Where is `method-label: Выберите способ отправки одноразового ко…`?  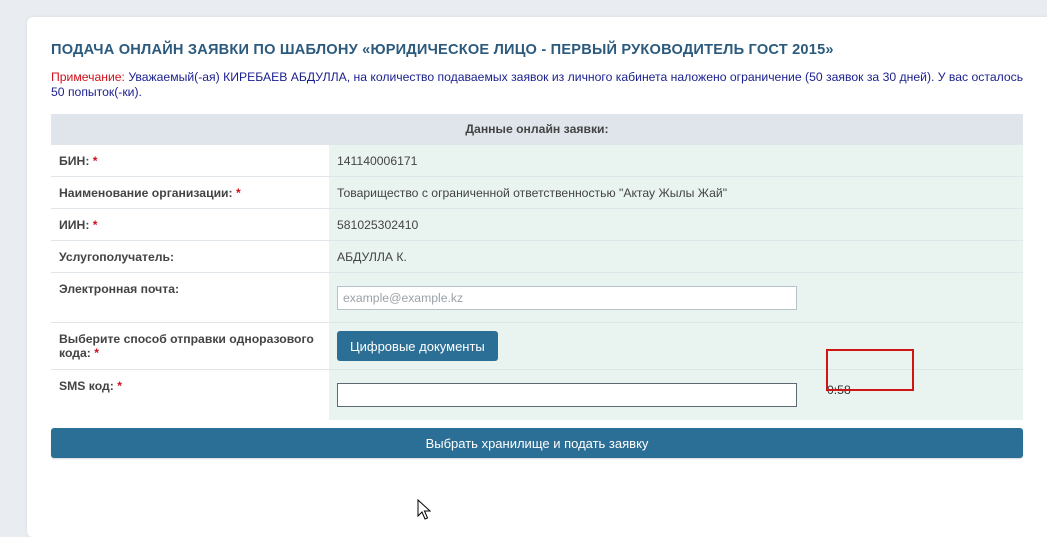
method-label: Выберите способ отправки одноразового ко… is located at coordinates (190, 346).